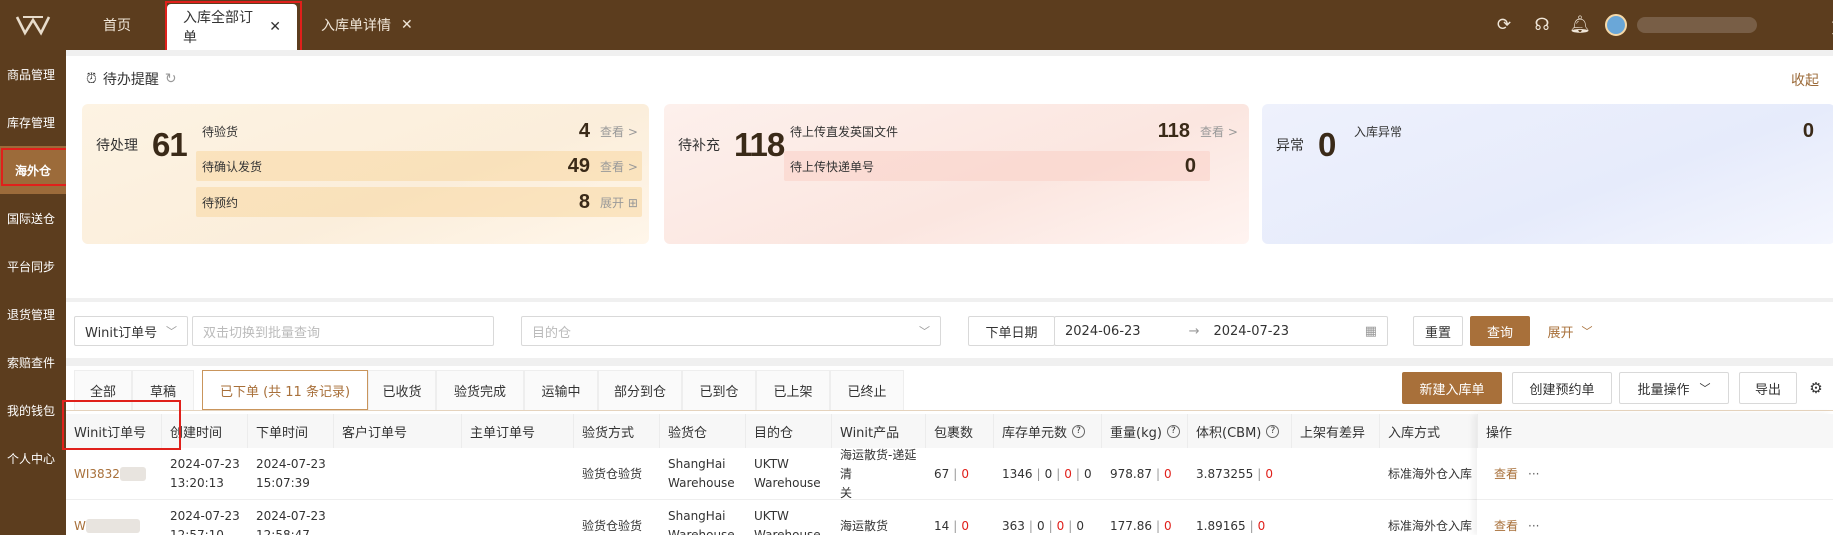 This screenshot has width=1833, height=535. I want to click on sidebar-item-label: 我的钱包, so click(31, 410).